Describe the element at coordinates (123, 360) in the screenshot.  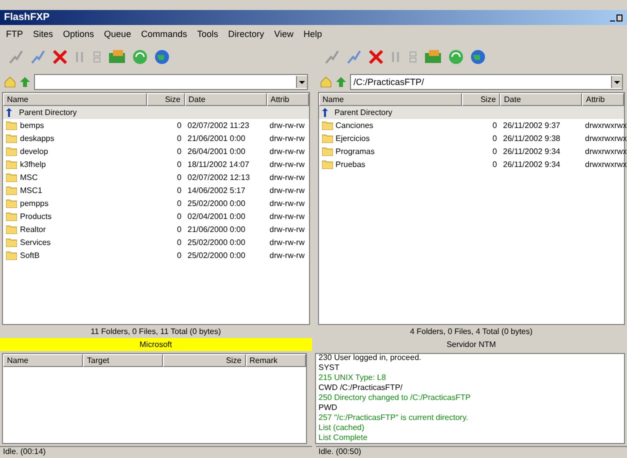
I see `column-header: Target` at that location.